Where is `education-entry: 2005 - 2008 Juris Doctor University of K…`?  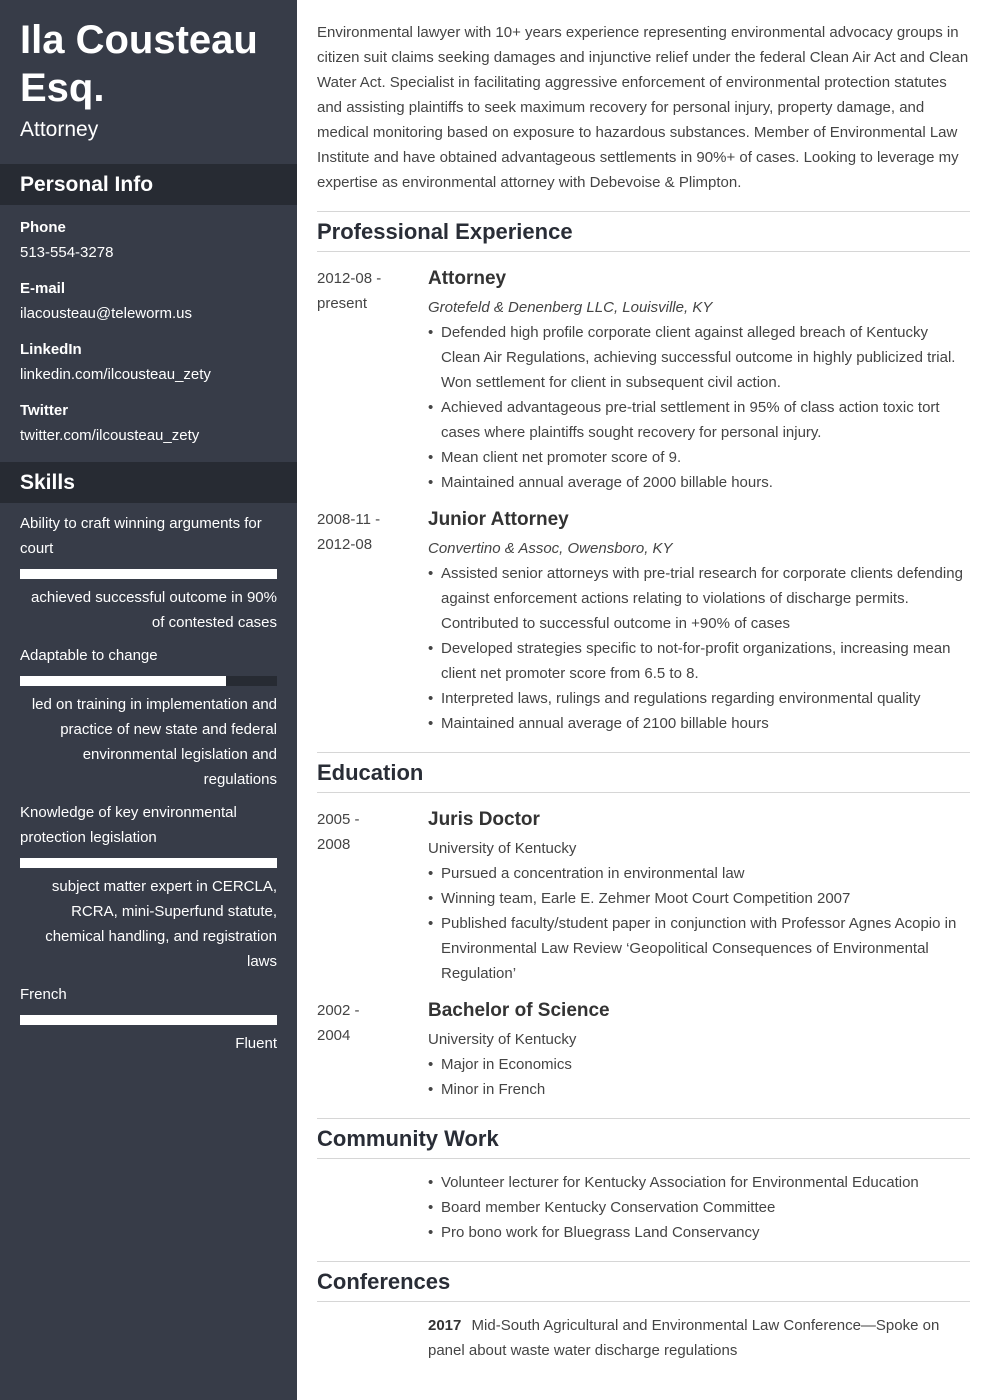 education-entry: 2005 - 2008 Juris Doctor University of K… is located at coordinates (643, 896).